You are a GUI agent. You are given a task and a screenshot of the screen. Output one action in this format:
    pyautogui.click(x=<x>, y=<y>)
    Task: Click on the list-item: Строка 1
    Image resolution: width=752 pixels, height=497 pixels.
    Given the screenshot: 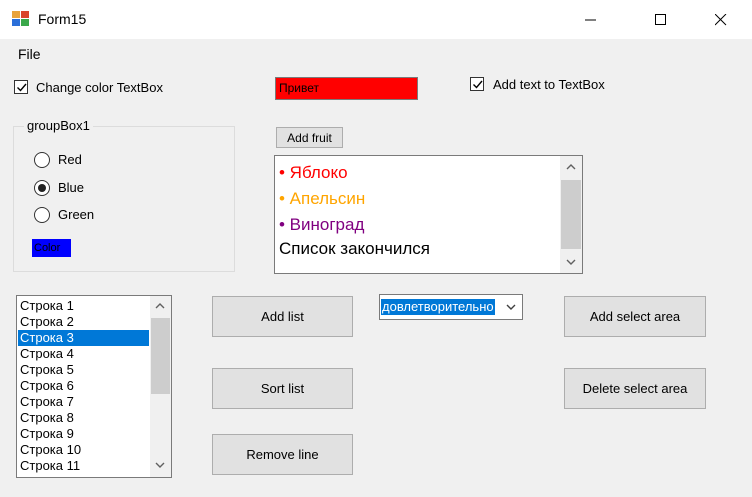 What is the action you would take?
    pyautogui.click(x=83, y=306)
    